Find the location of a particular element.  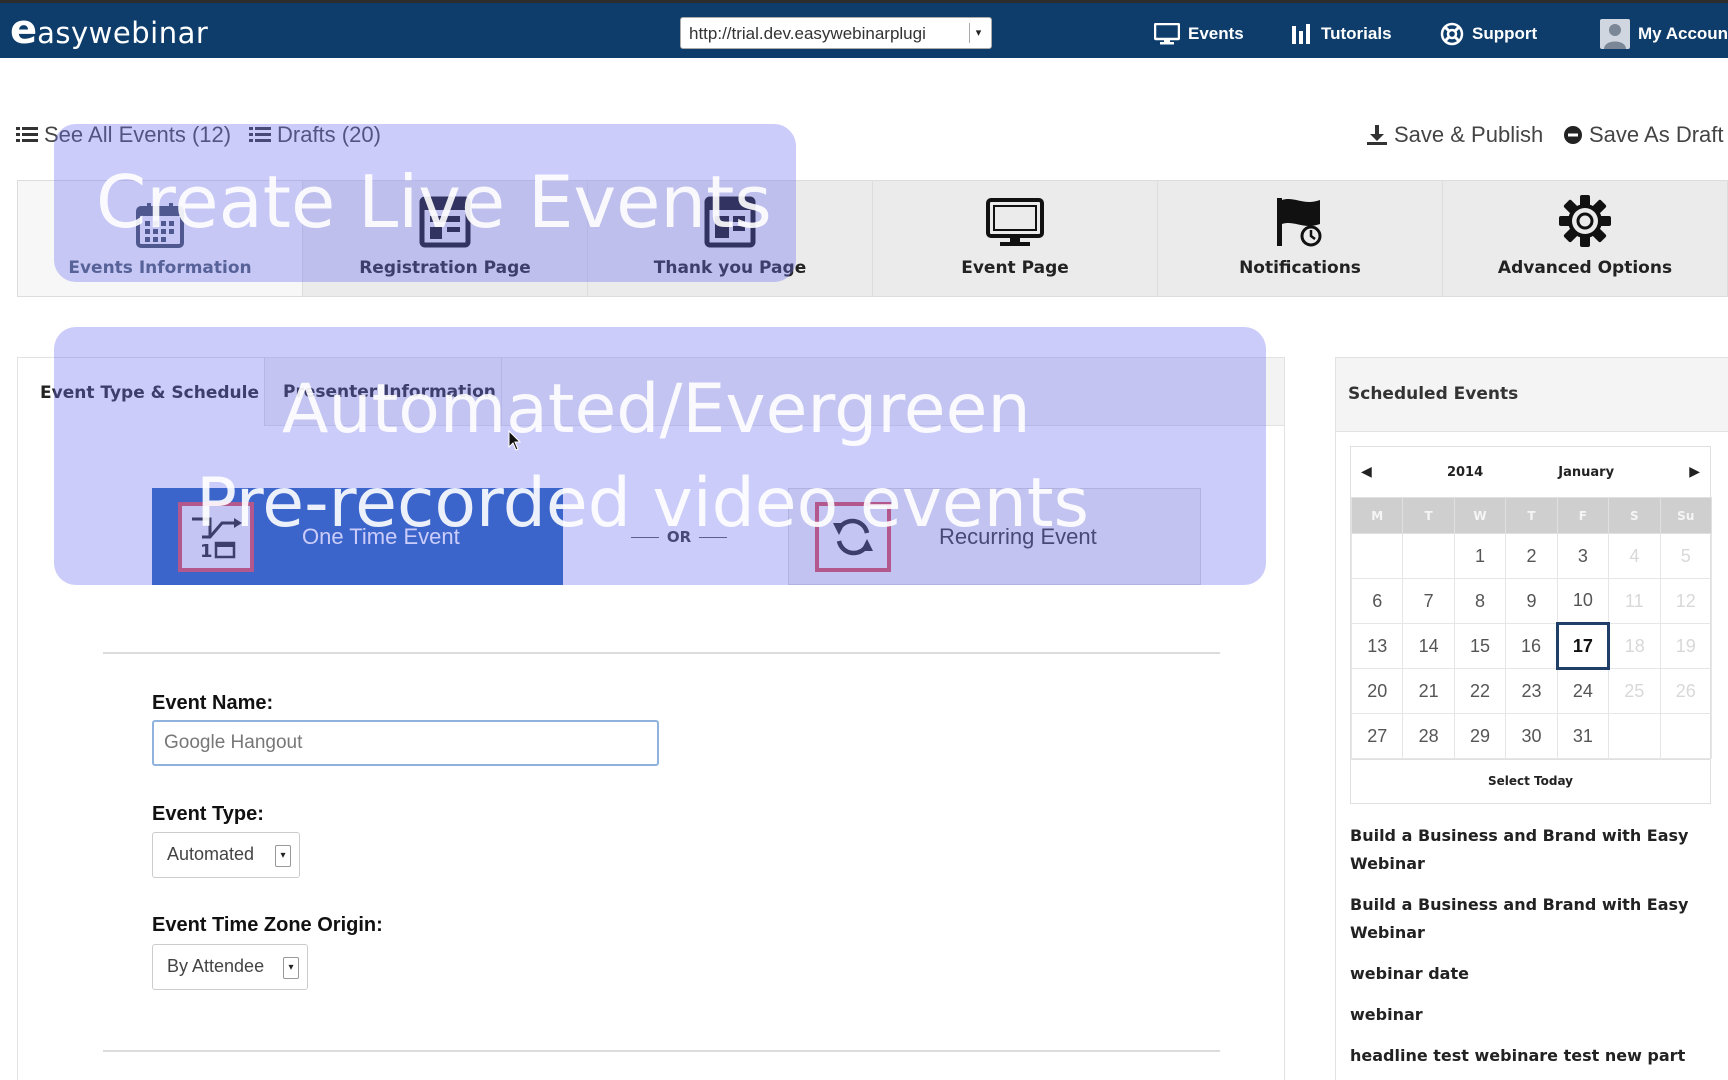

nav-my-account: My Accoun is located at coordinates (1664, 34).